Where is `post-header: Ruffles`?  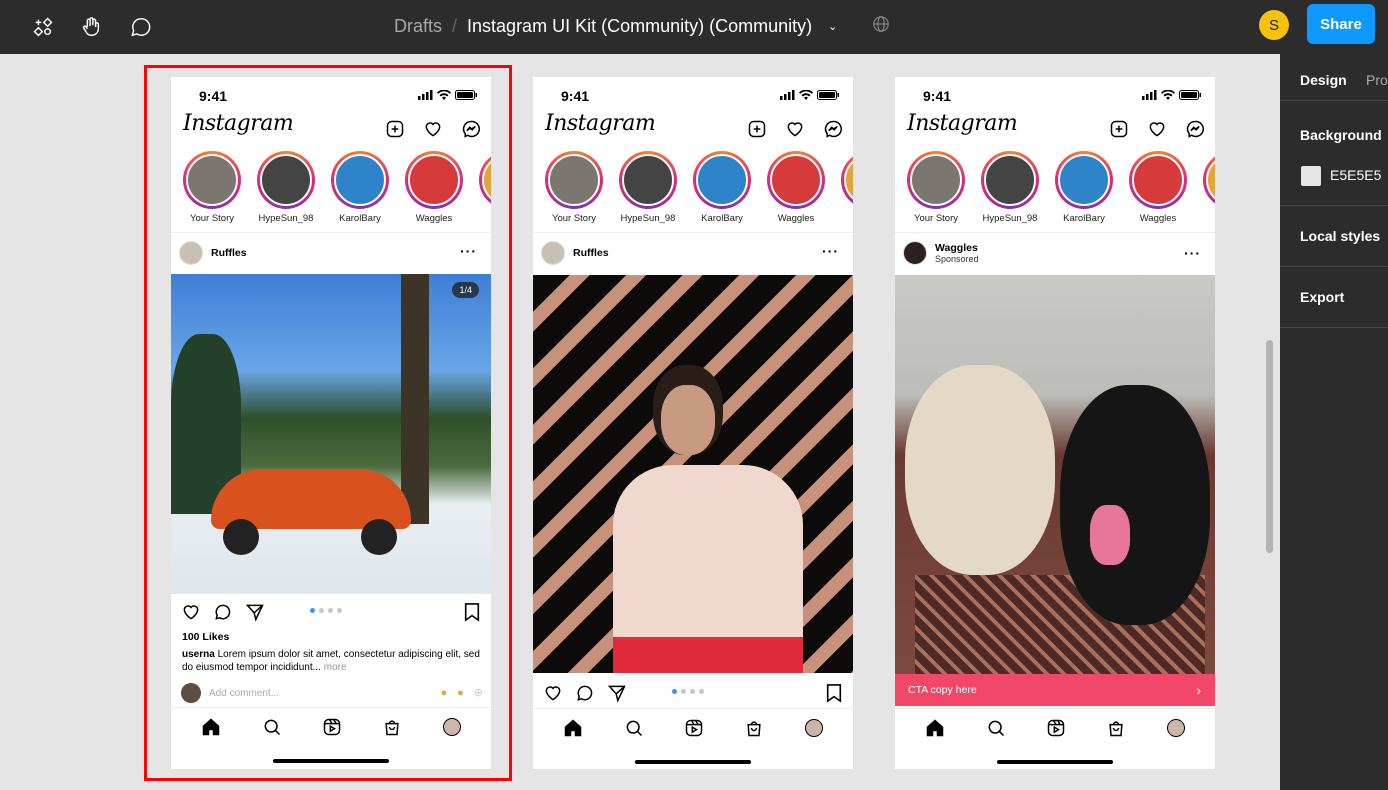 post-header: Ruffles is located at coordinates (575, 253).